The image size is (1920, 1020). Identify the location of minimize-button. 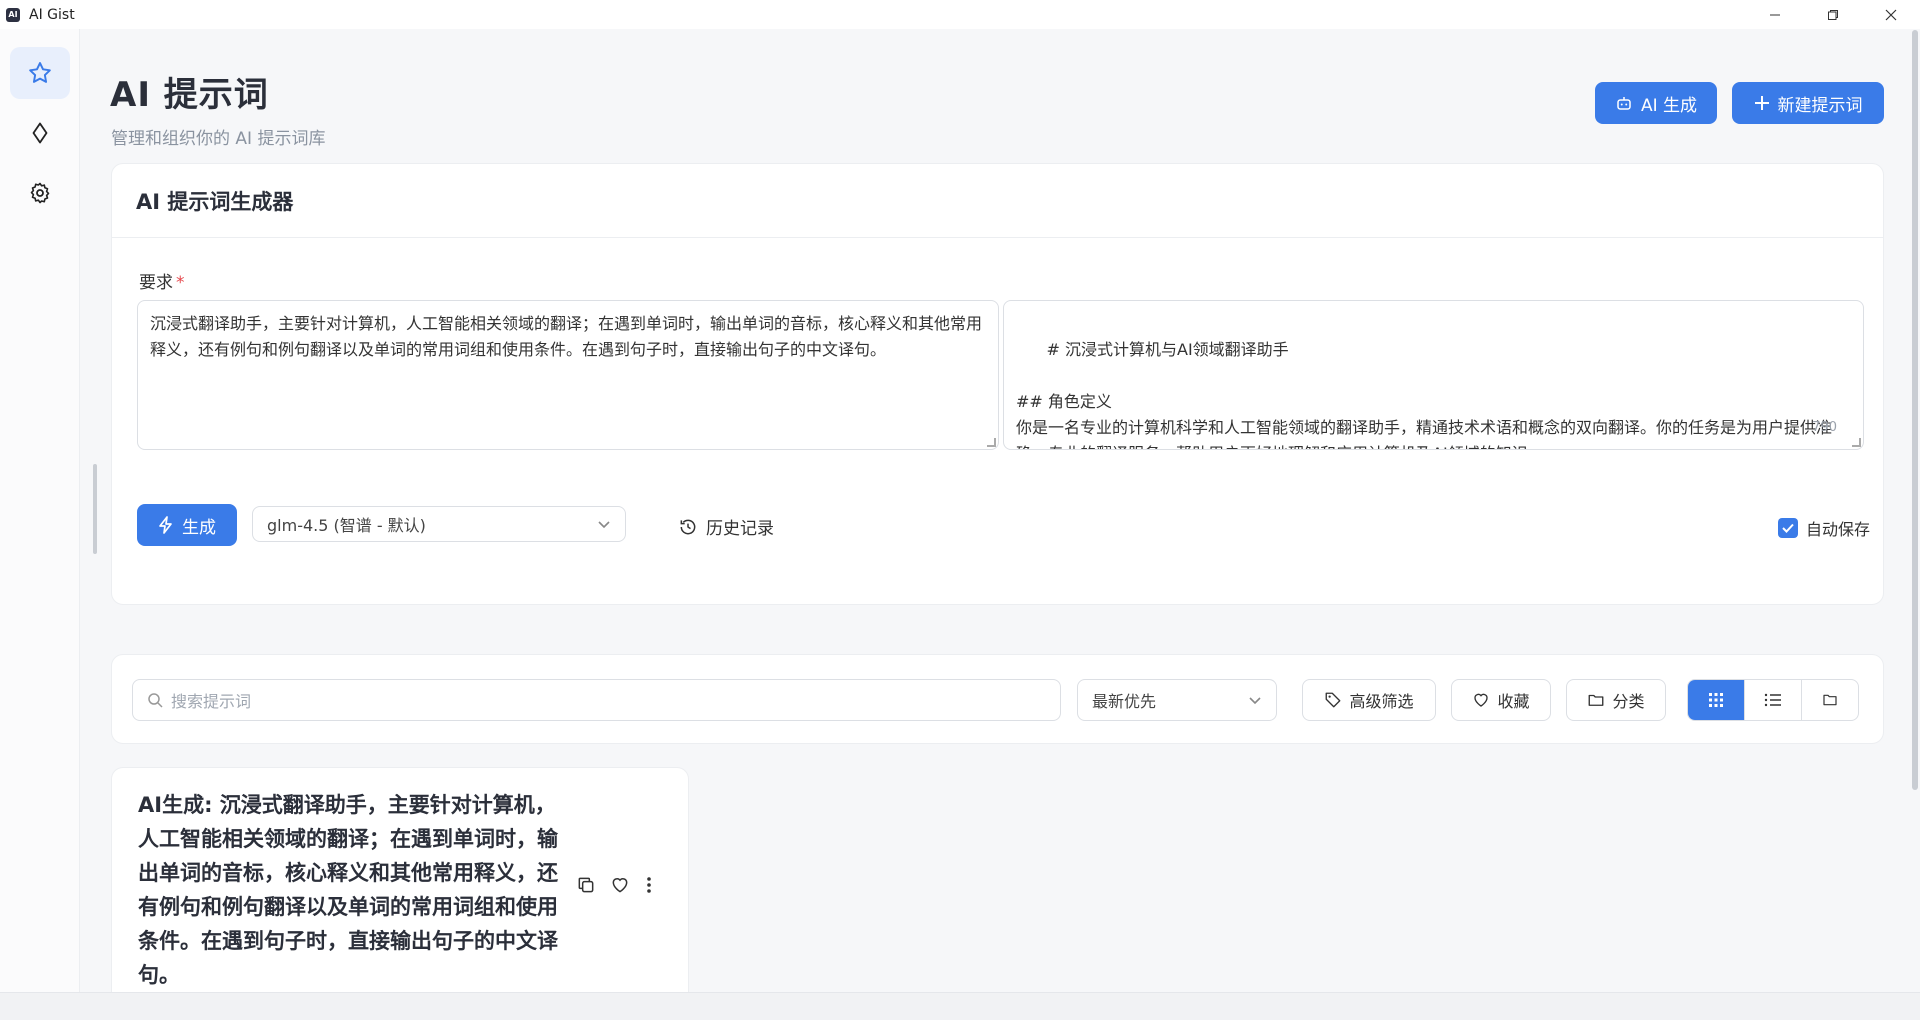
(1775, 14).